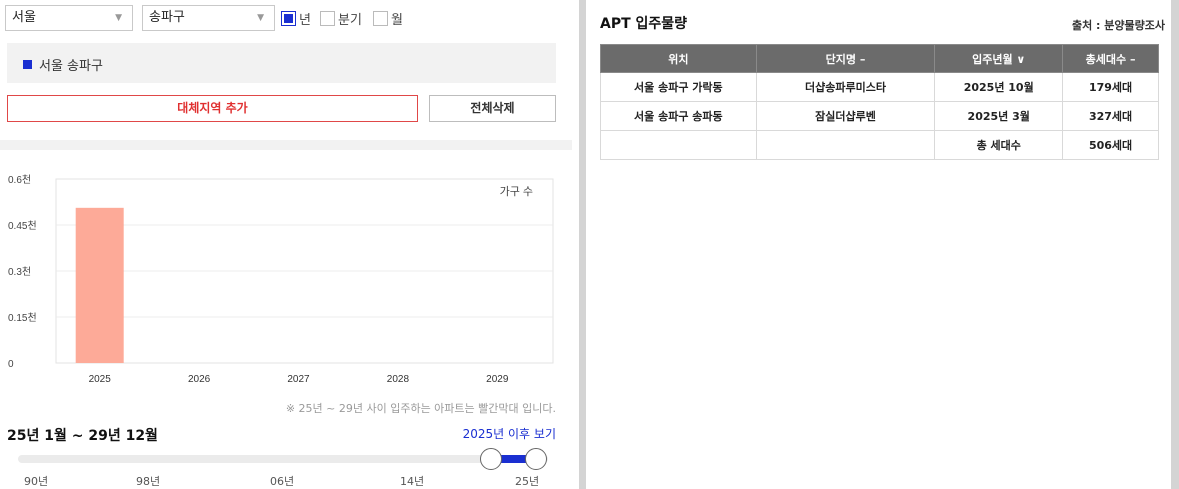  What do you see at coordinates (212, 108) in the screenshot?
I see `add-region-button: 대체지역 추가` at bounding box center [212, 108].